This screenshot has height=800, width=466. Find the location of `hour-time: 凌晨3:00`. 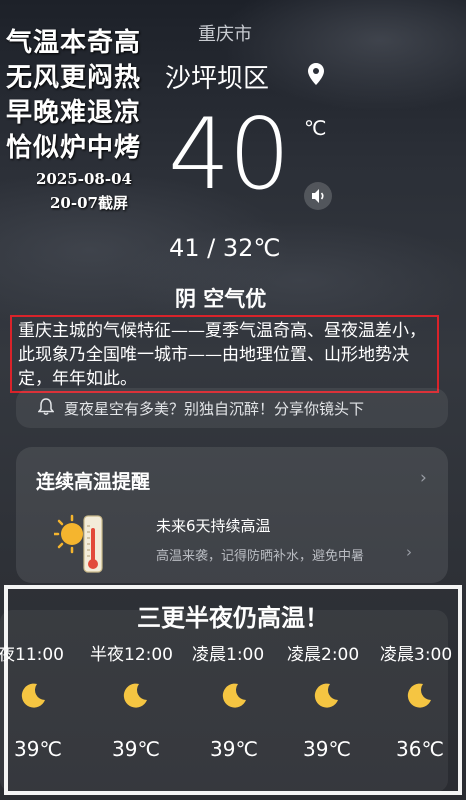

hour-time: 凌晨3:00 is located at coordinates (416, 655).